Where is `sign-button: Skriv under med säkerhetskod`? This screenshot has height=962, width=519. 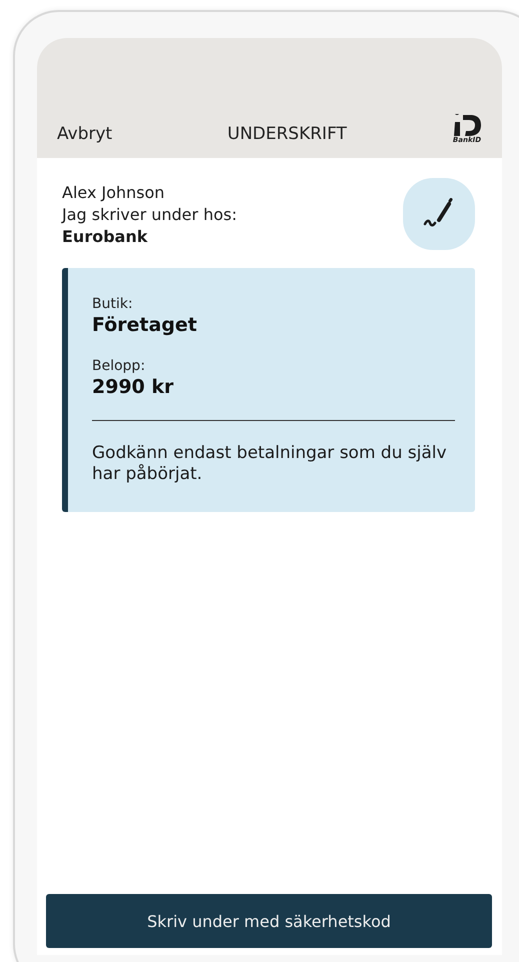 sign-button: Skriv under med säkerhetskod is located at coordinates (269, 921).